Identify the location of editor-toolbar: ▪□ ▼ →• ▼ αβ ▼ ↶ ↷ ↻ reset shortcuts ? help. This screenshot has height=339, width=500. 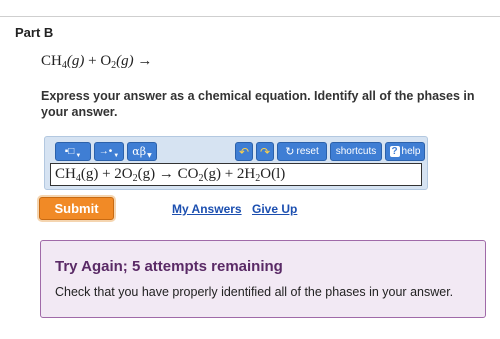
(237, 152).